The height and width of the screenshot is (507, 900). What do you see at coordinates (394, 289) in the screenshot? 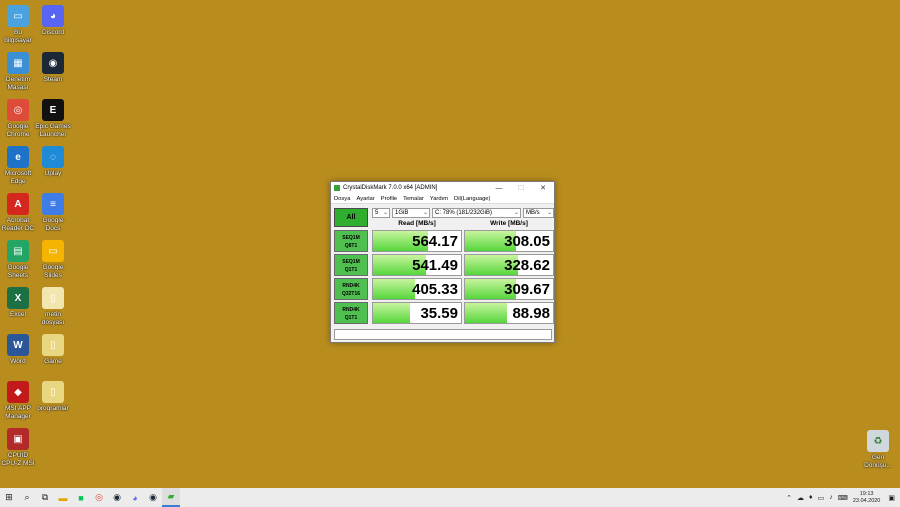
I see `read-progress-bar` at bounding box center [394, 289].